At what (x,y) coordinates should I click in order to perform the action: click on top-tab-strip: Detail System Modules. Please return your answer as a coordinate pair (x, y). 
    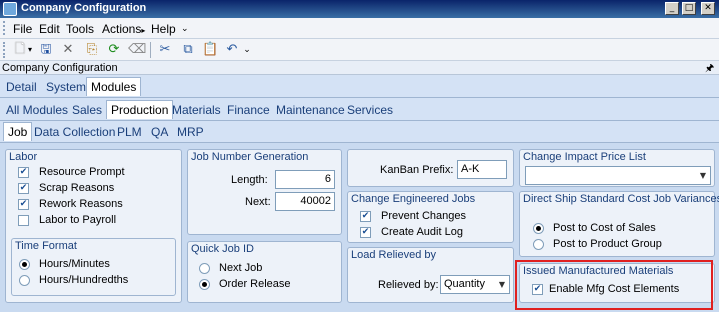
    Looking at the image, I should click on (359, 87).